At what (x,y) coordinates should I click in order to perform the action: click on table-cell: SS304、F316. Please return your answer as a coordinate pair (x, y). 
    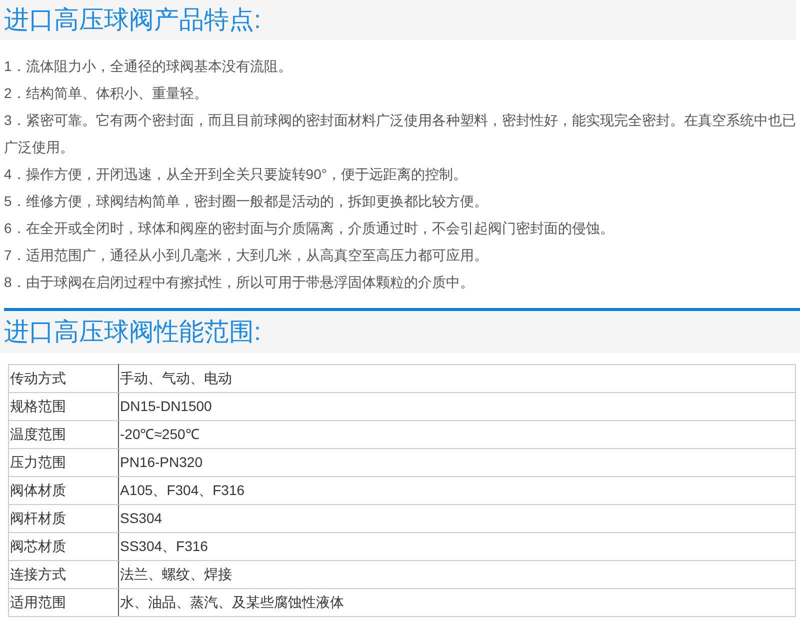
    Looking at the image, I should click on (457, 546).